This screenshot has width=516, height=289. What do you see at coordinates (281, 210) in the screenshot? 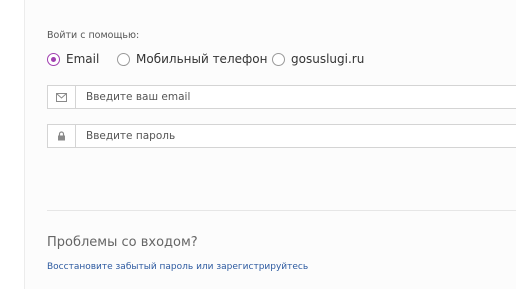
I see `section-divider` at bounding box center [281, 210].